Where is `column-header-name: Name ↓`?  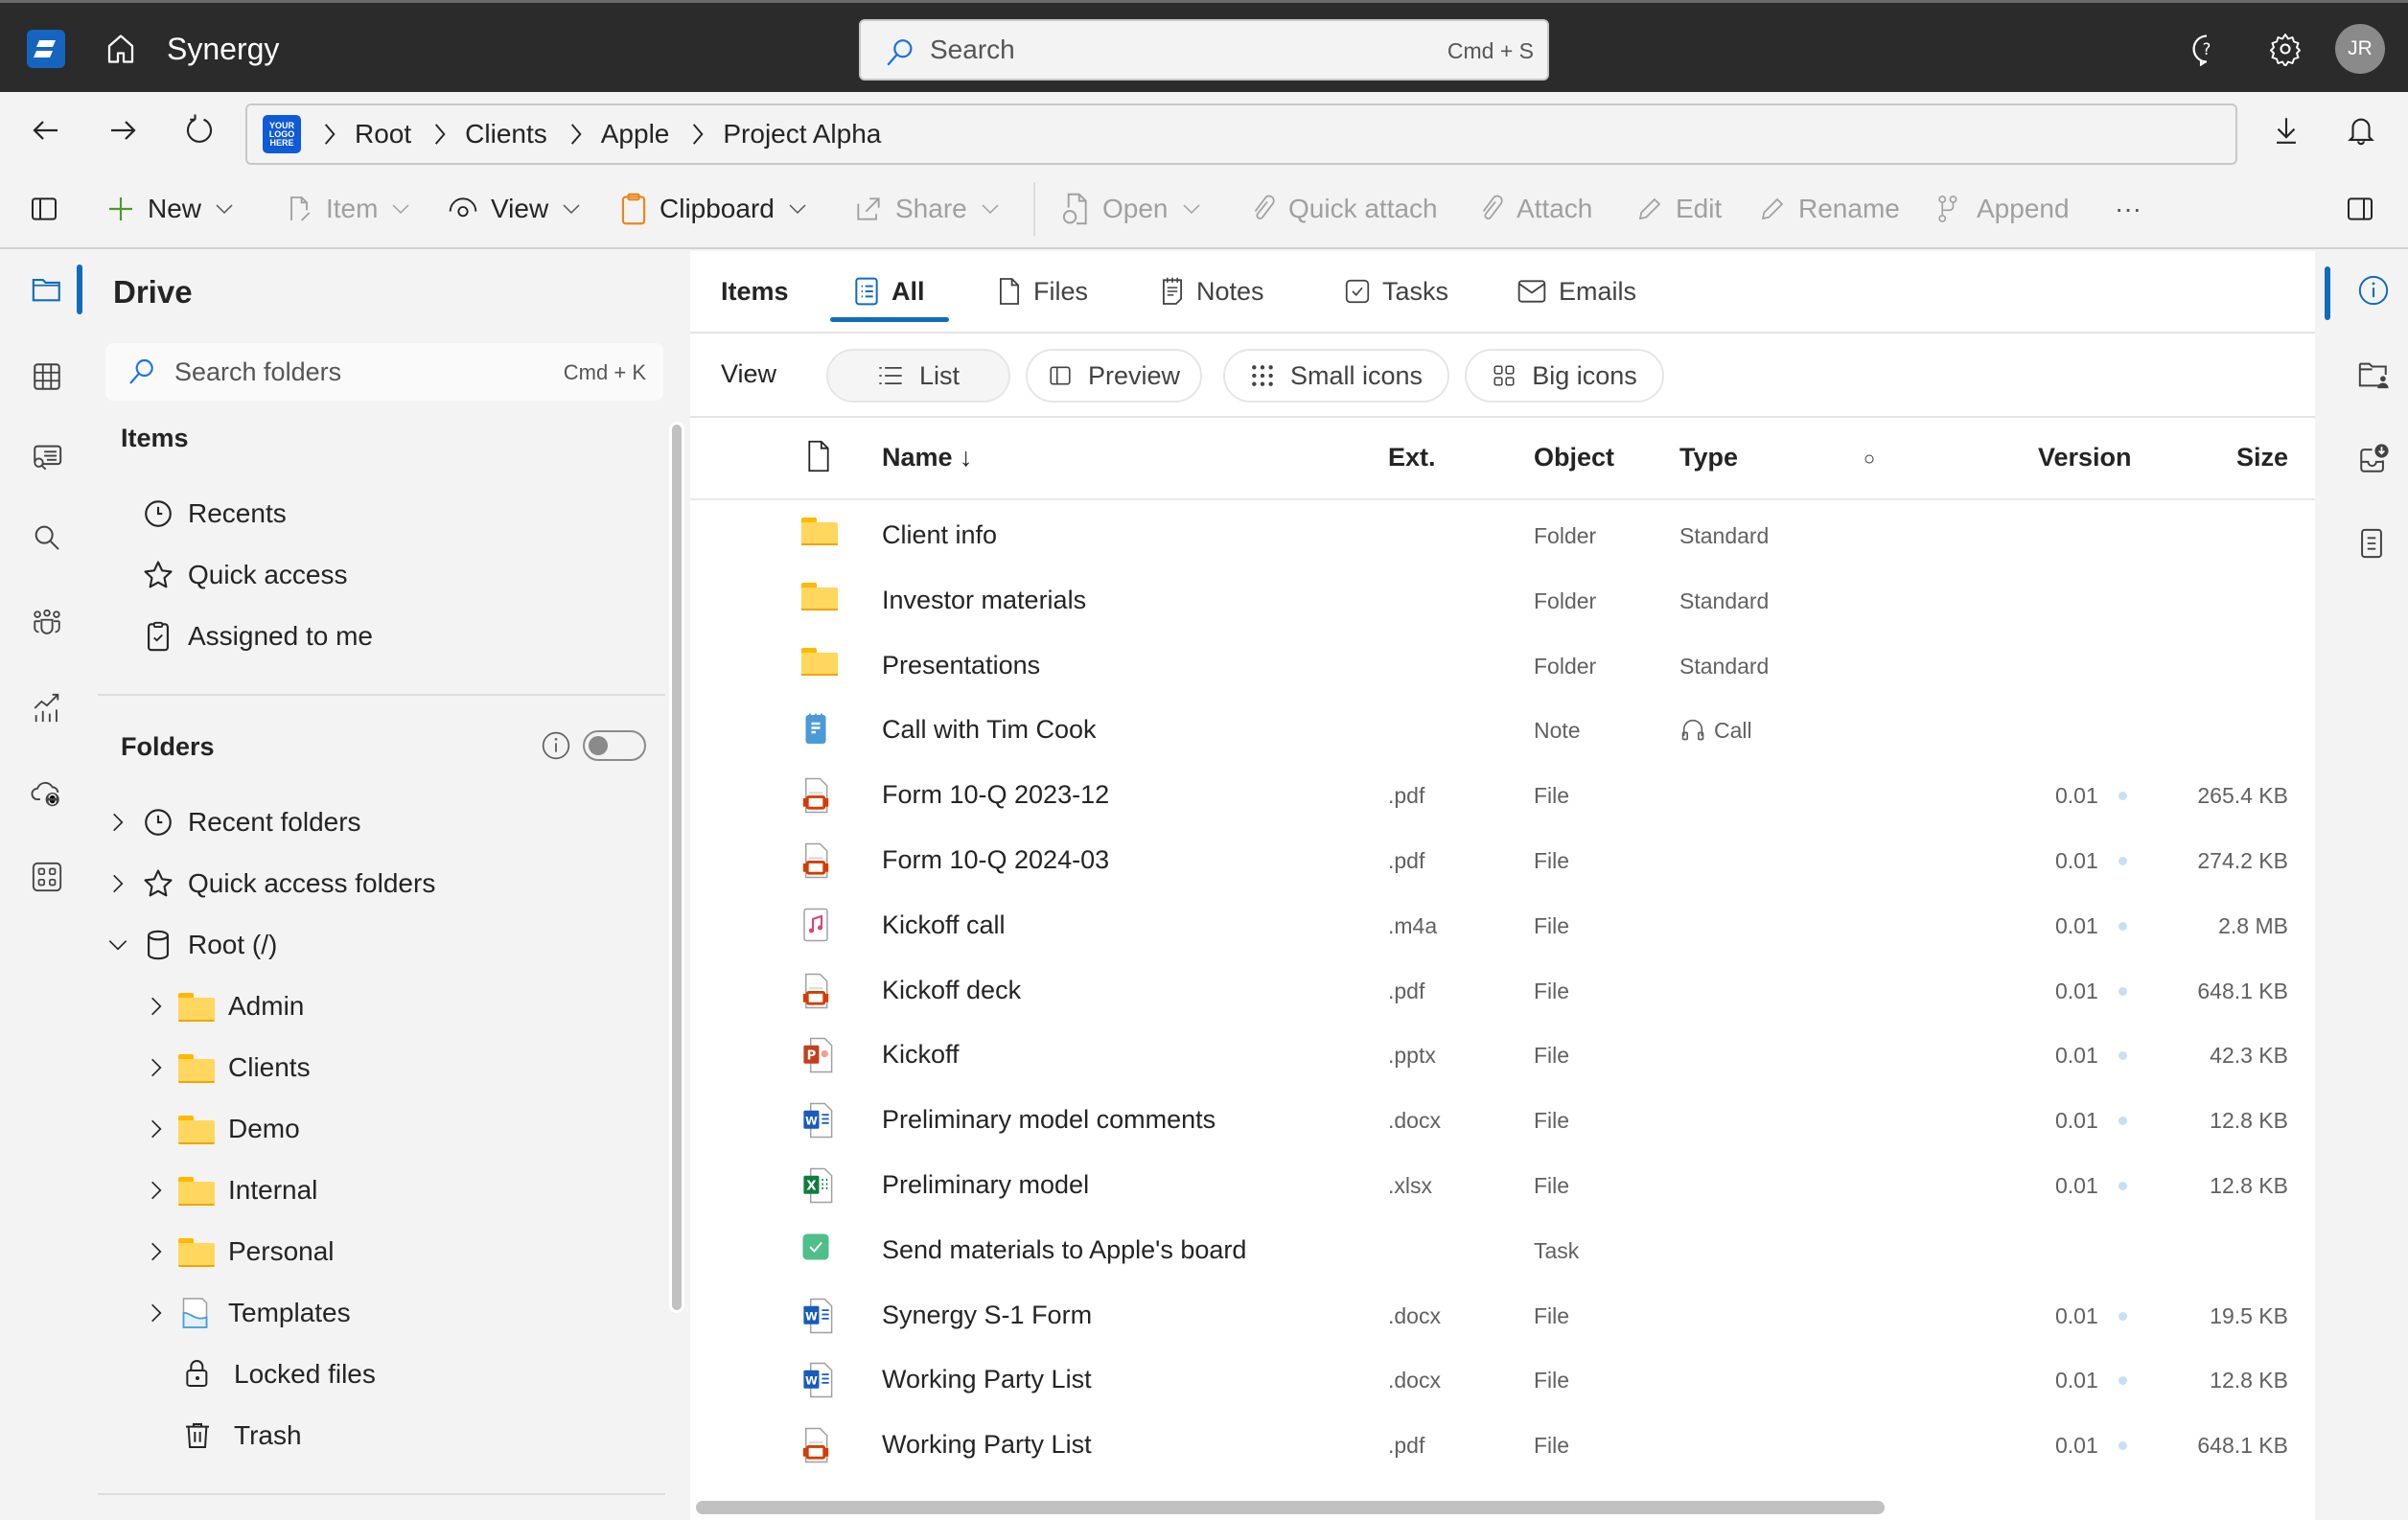
column-header-name: Name ↓ is located at coordinates (927, 458).